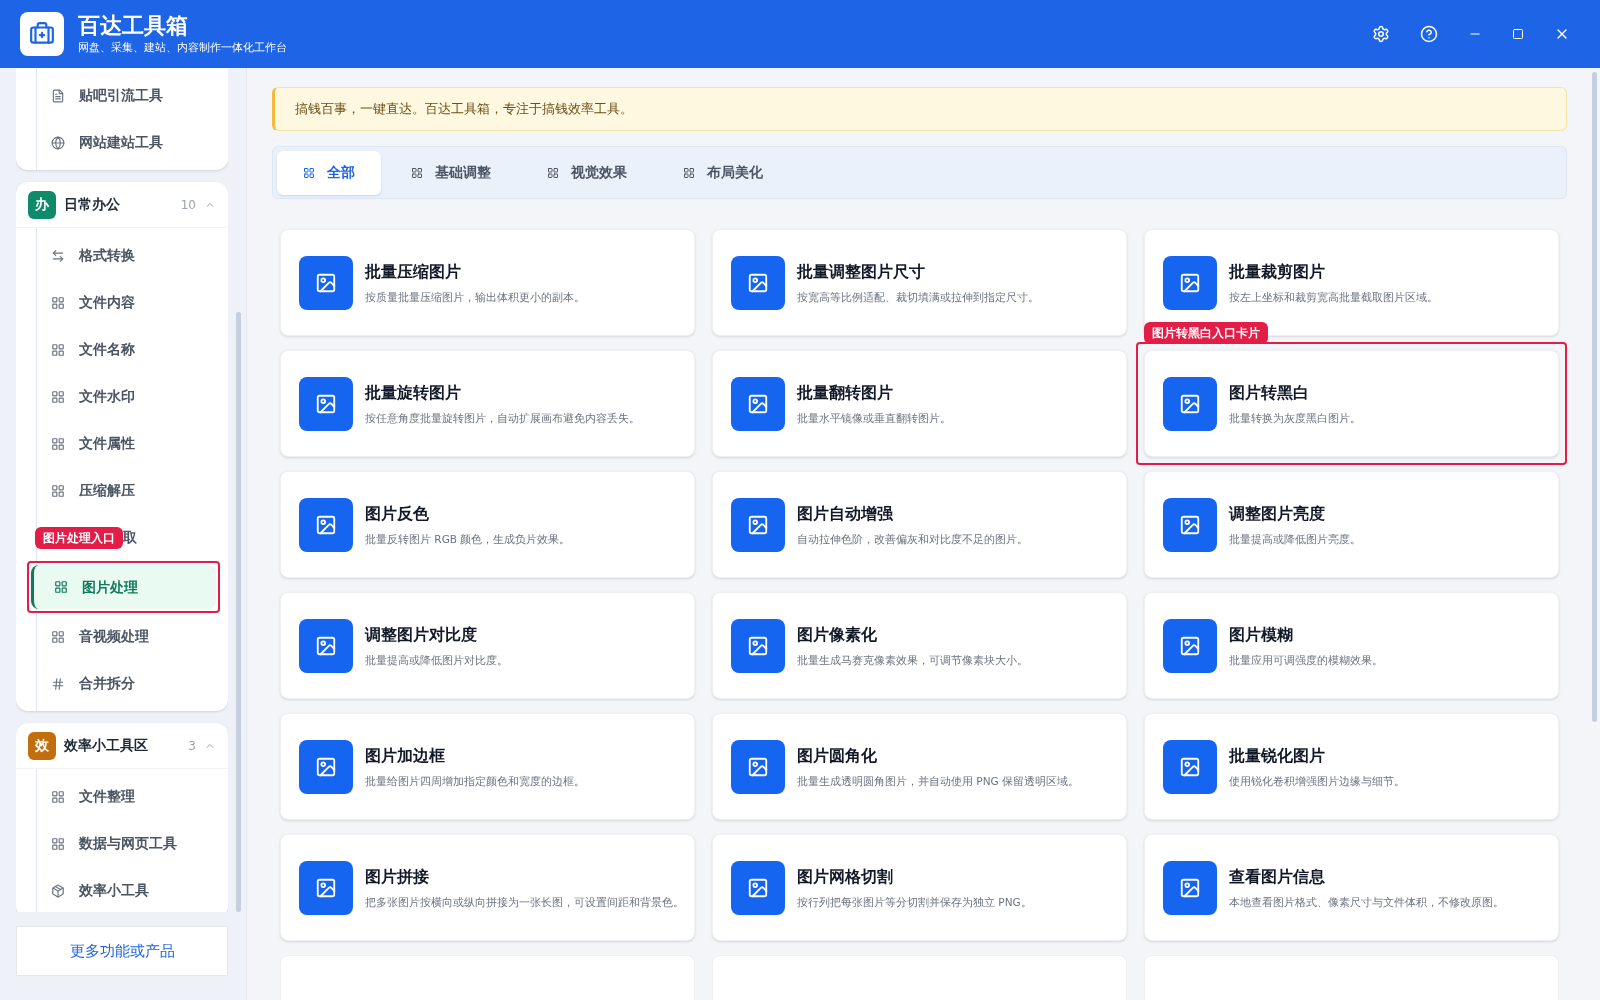  I want to click on sidebar-item: 网站建站工具, so click(128, 142).